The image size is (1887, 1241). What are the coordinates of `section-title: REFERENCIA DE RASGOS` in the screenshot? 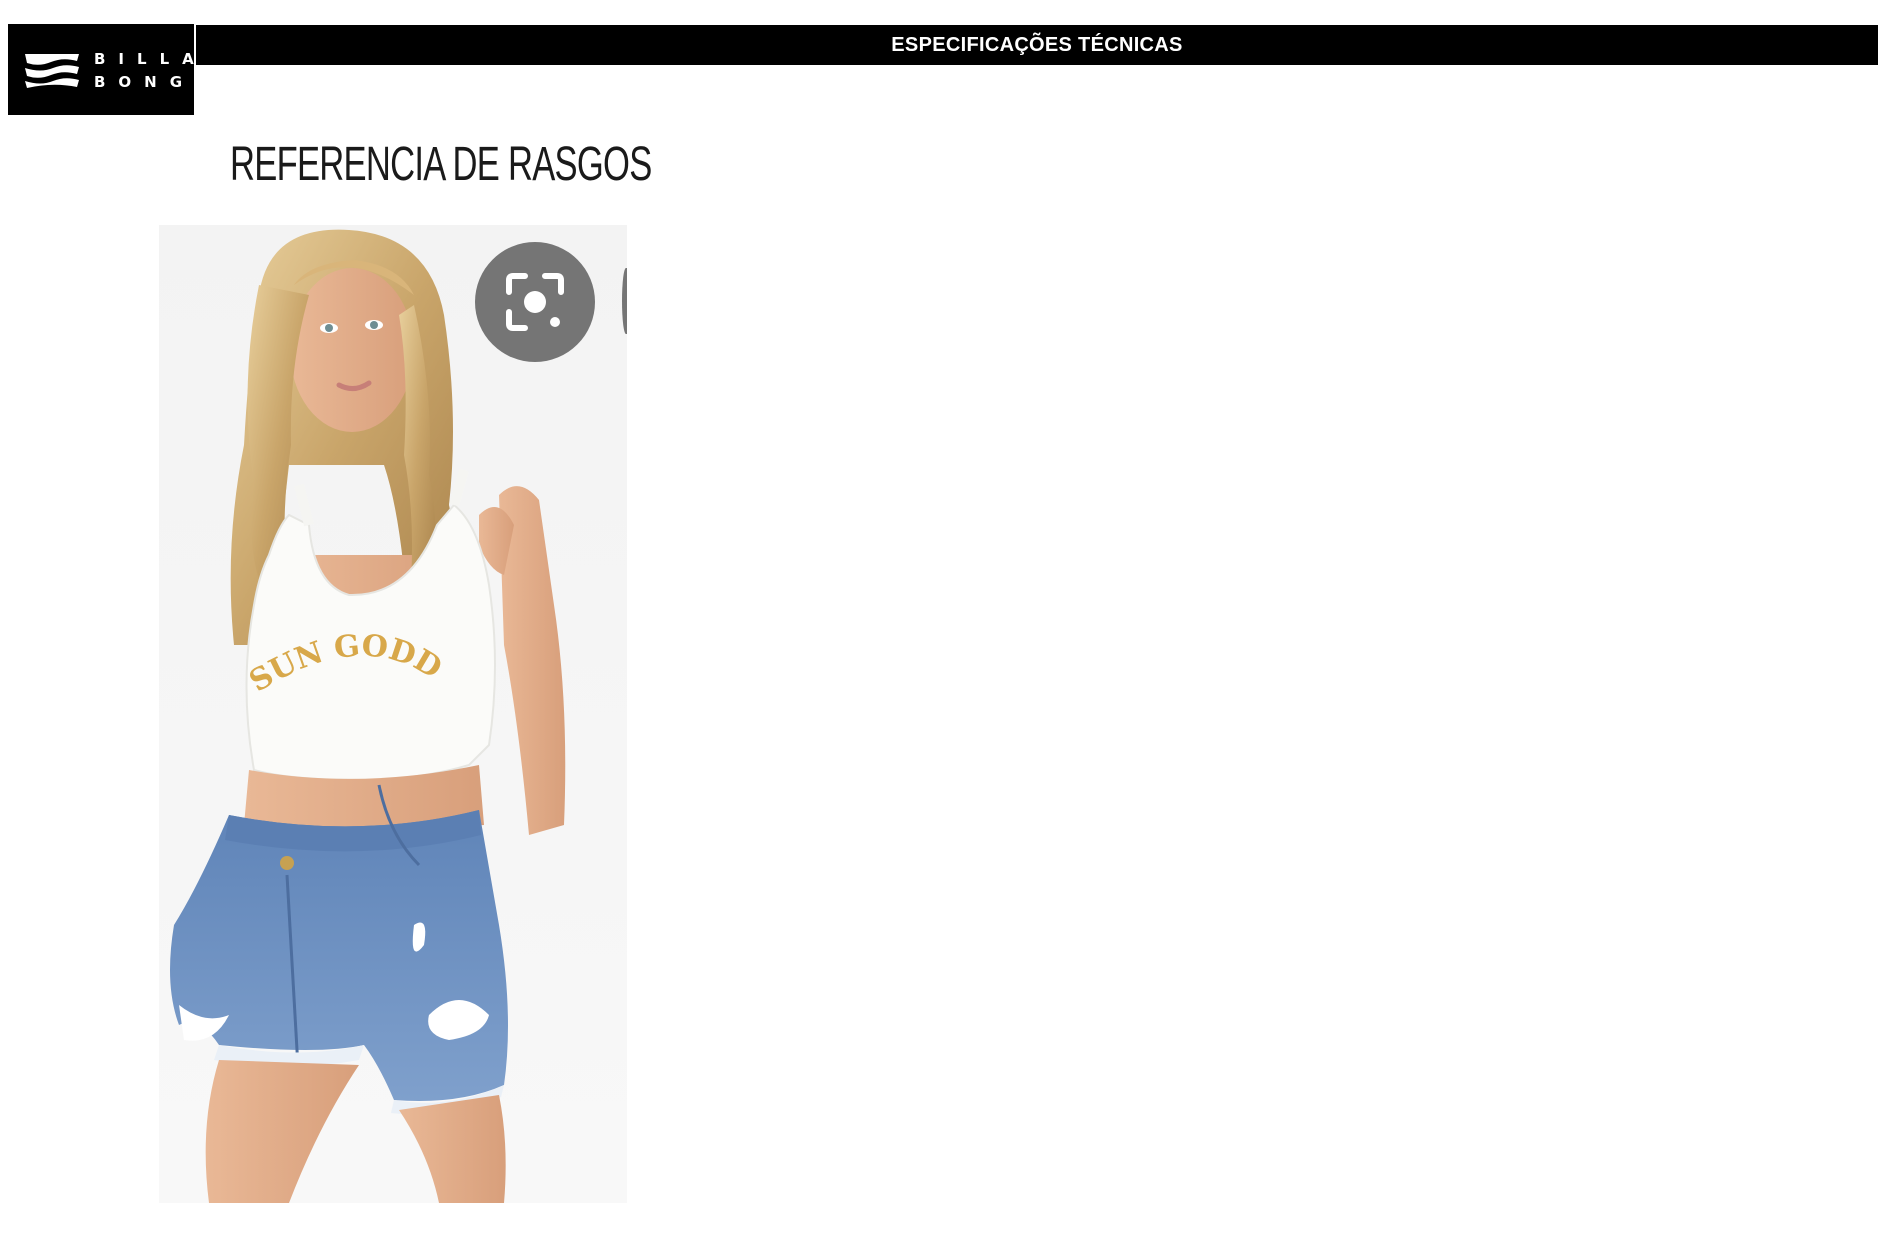 It's located at (441, 164).